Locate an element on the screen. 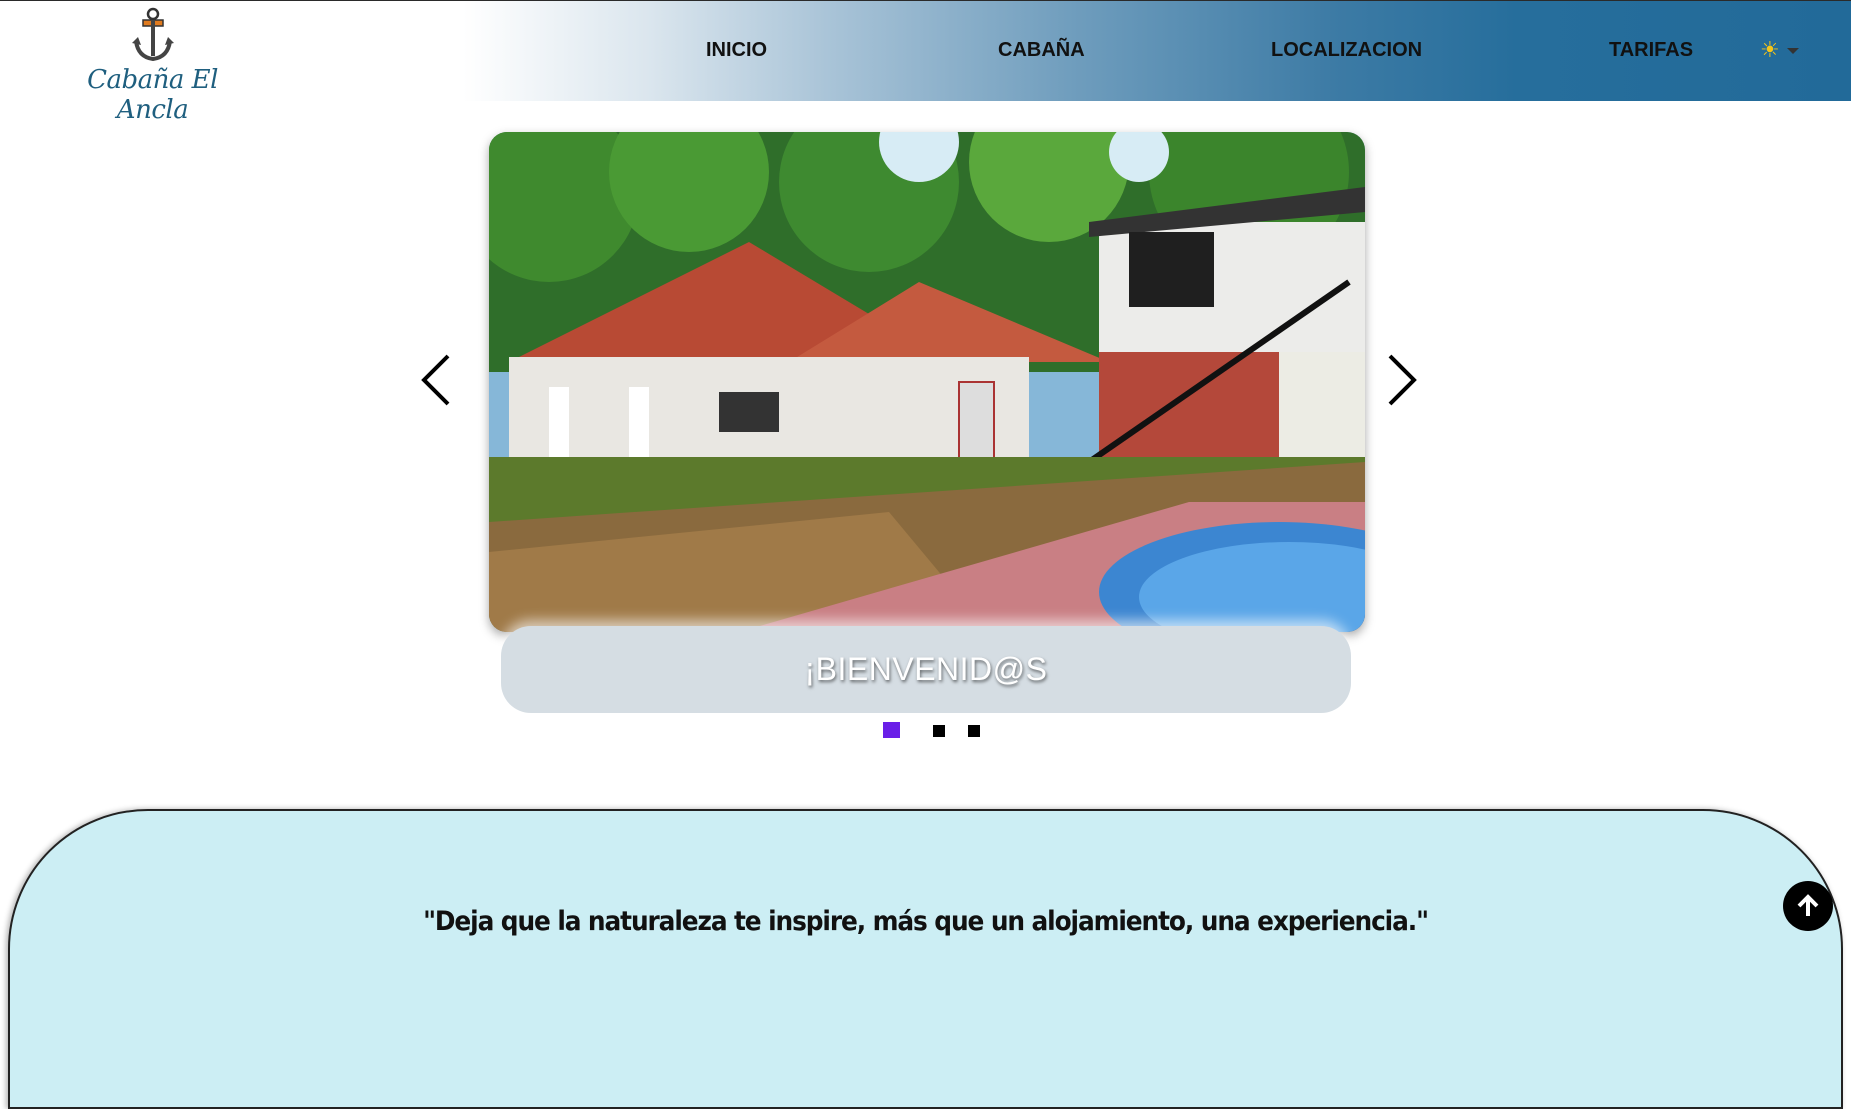 The height and width of the screenshot is (1109, 1851). carousel-caption: ¡BIENVENID@S is located at coordinates (926, 669).